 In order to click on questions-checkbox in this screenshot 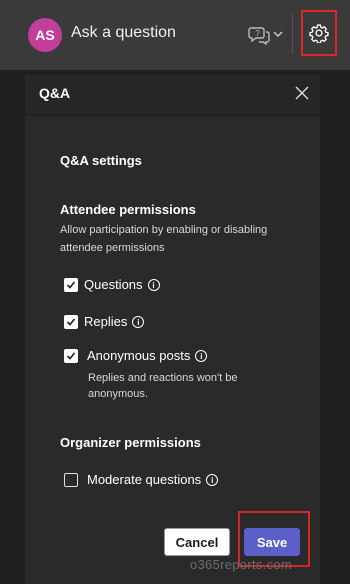, I will do `click(71, 284)`.